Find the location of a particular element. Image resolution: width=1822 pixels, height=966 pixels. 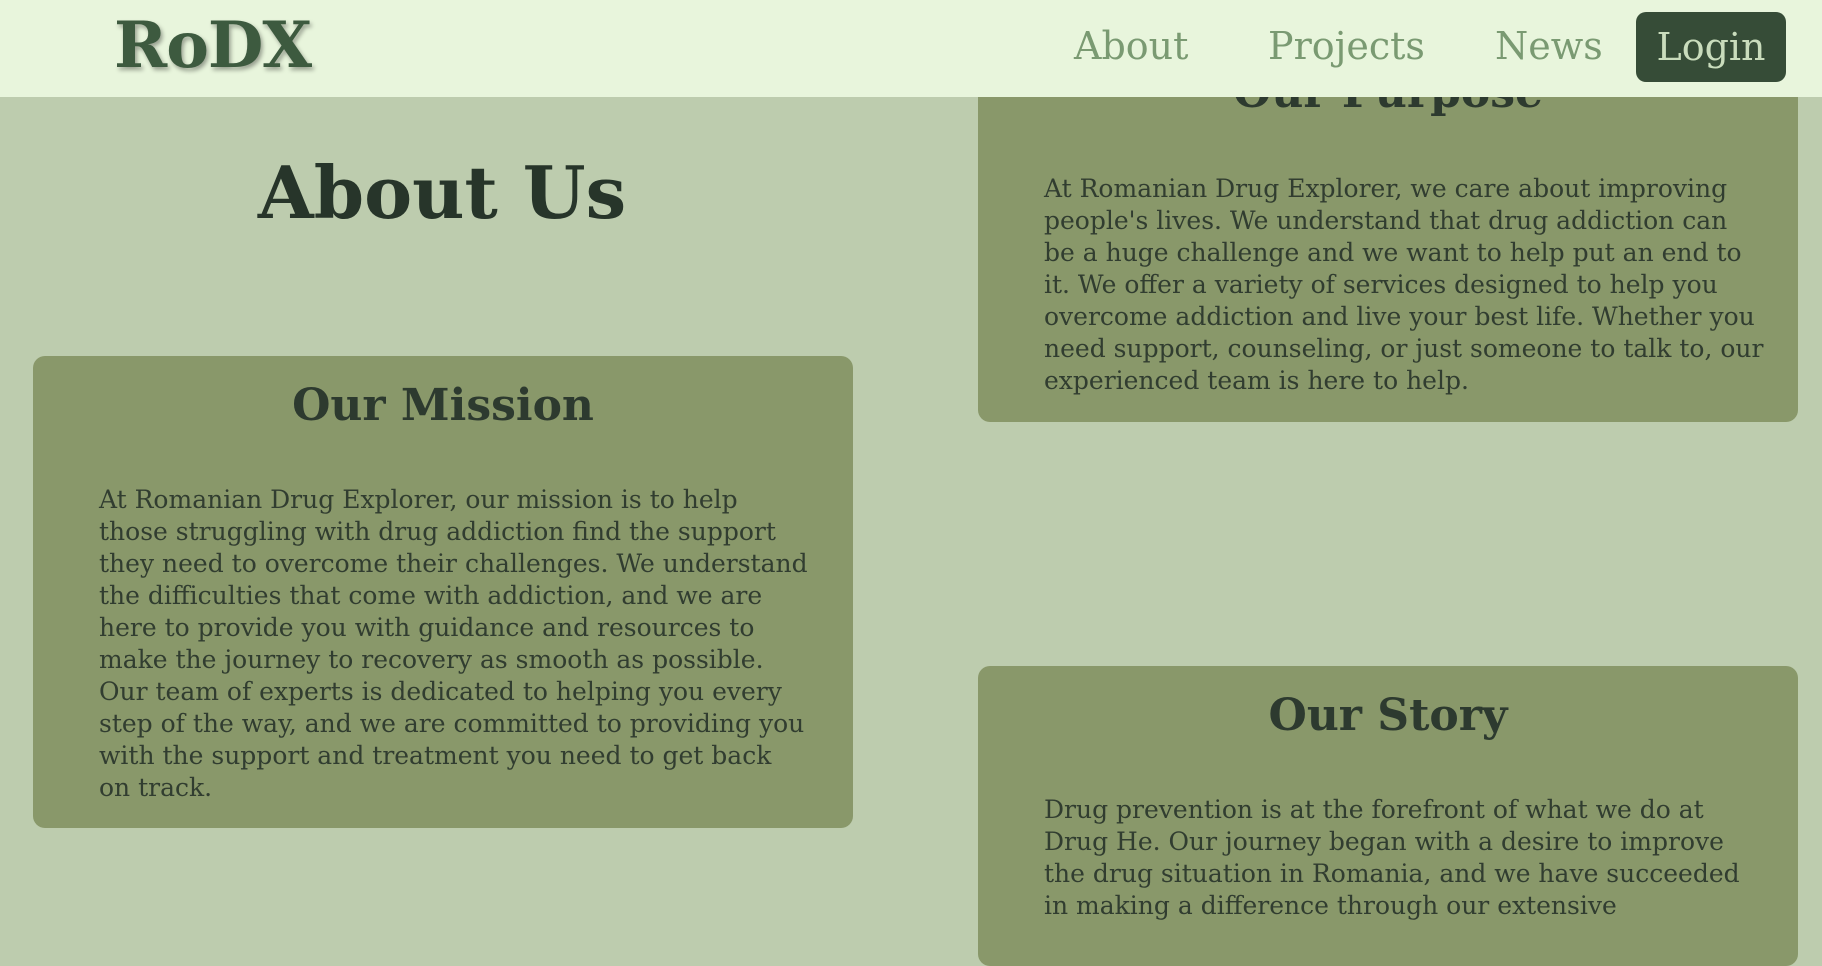

page-title: About Us is located at coordinates (442, 192).